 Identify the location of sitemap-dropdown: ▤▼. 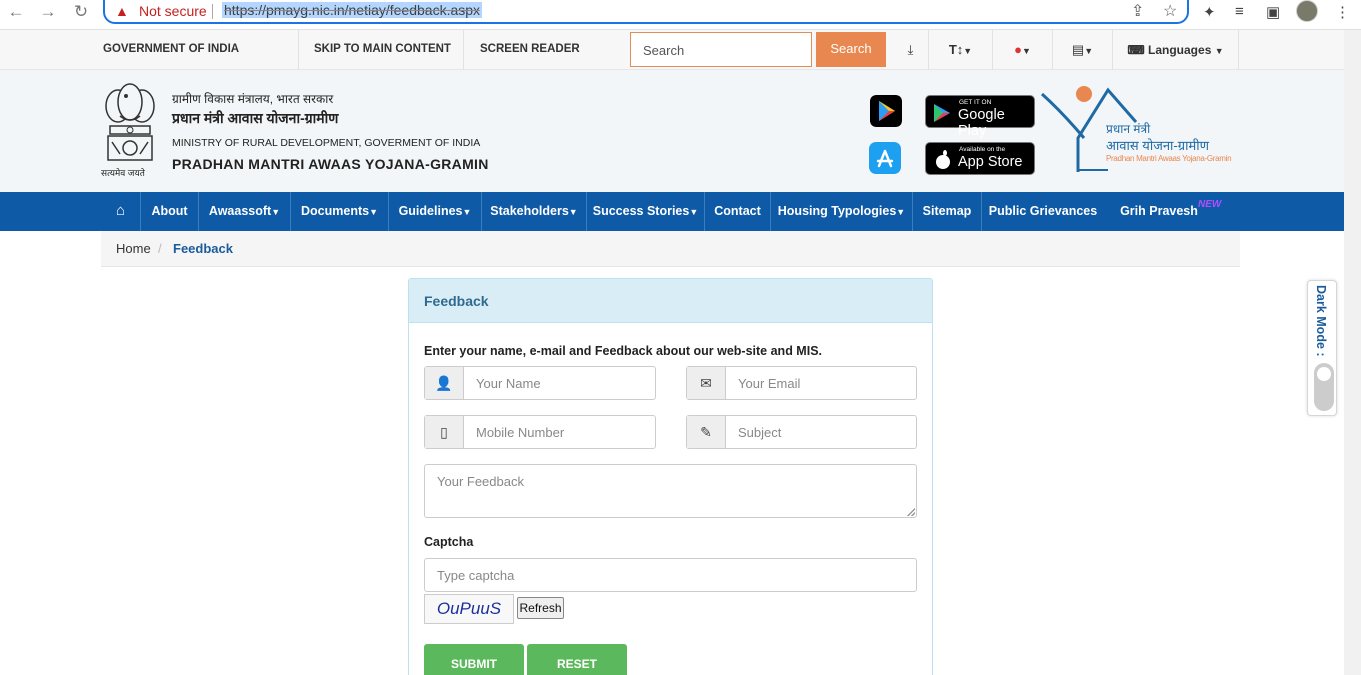
(1083, 50).